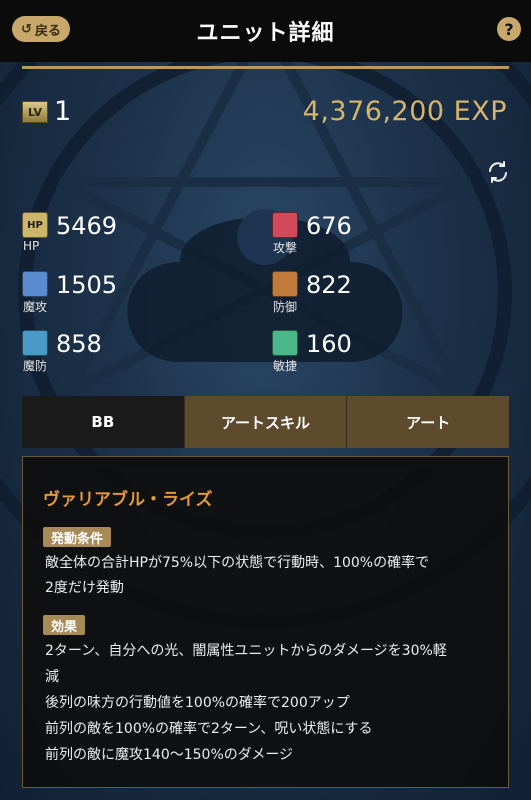  I want to click on stat-value: 858, so click(79, 344).